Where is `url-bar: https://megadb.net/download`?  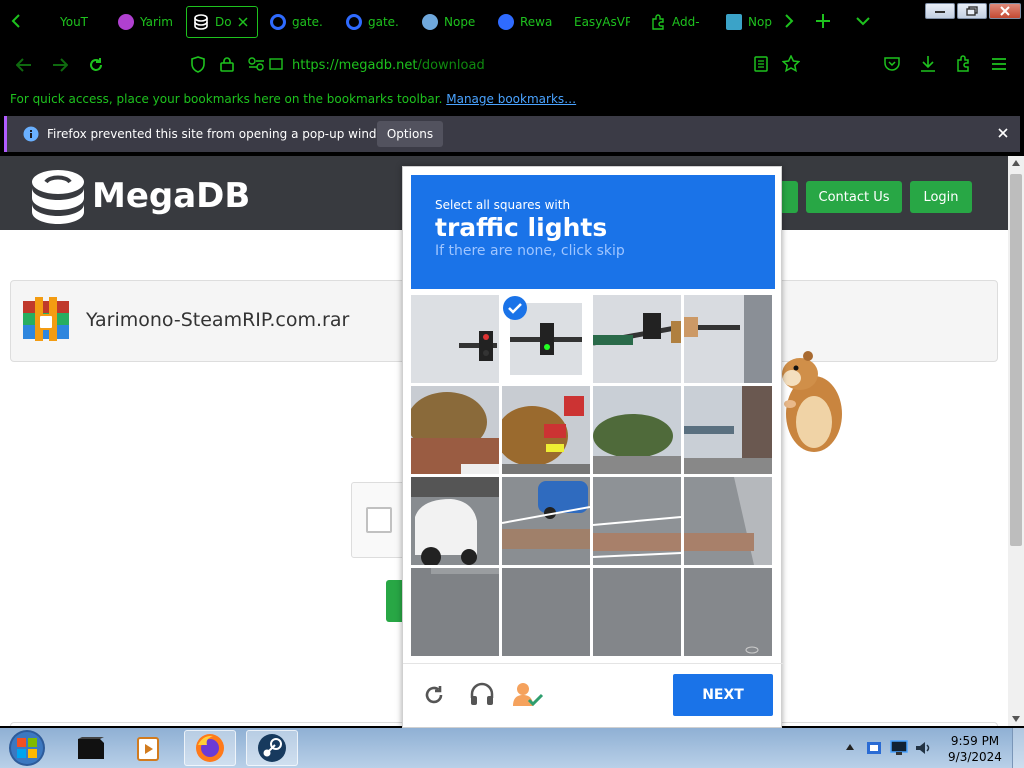 url-bar: https://megadb.net/download is located at coordinates (388, 65).